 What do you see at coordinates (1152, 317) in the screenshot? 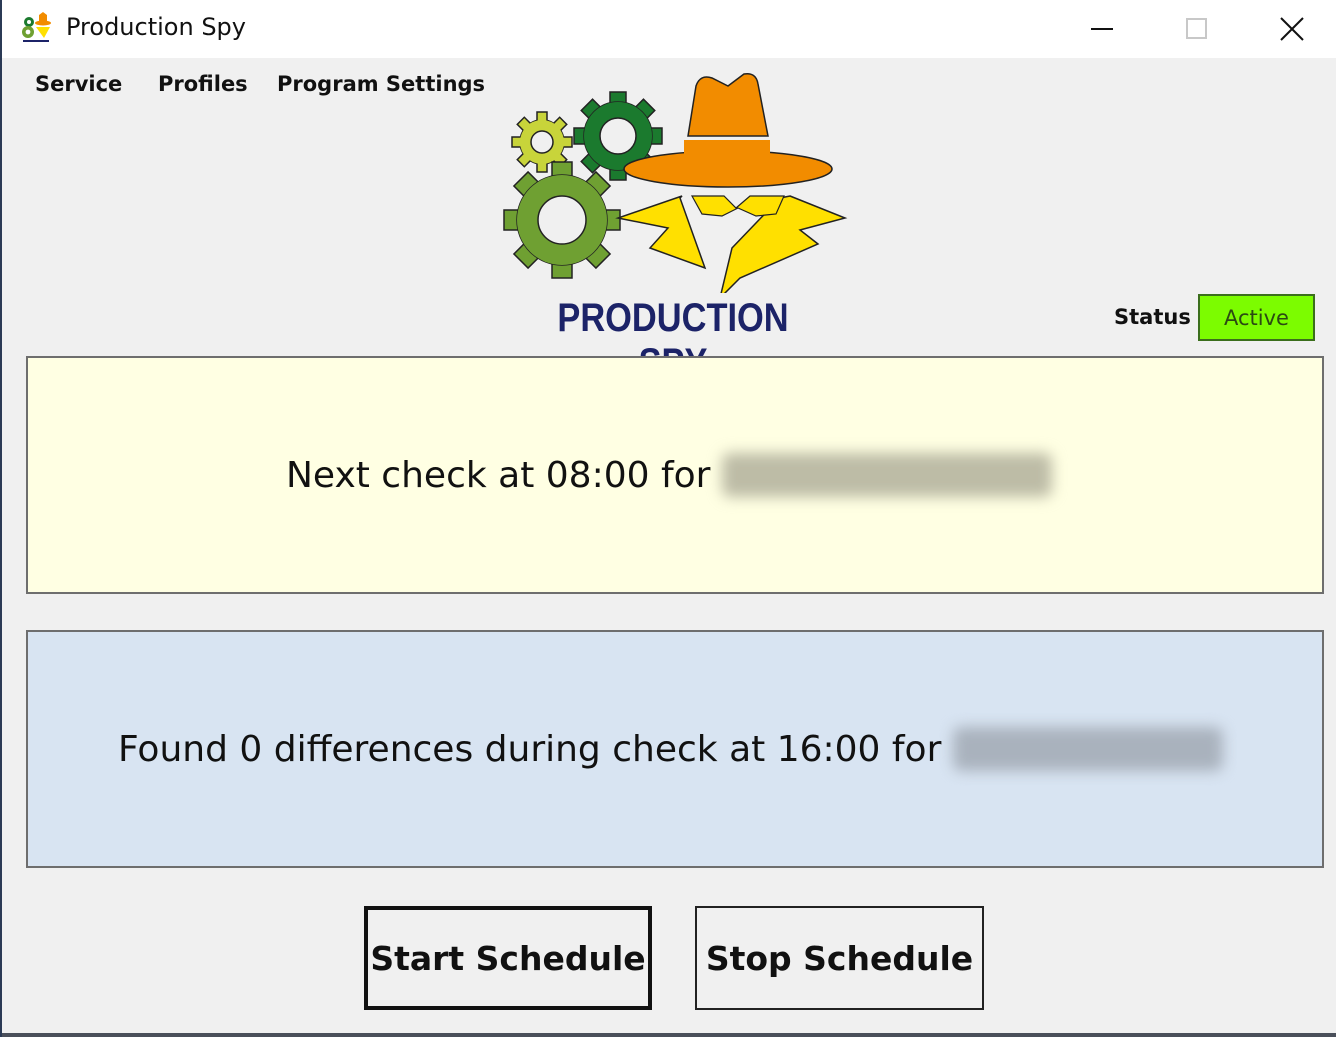
I see `status-label: Status` at bounding box center [1152, 317].